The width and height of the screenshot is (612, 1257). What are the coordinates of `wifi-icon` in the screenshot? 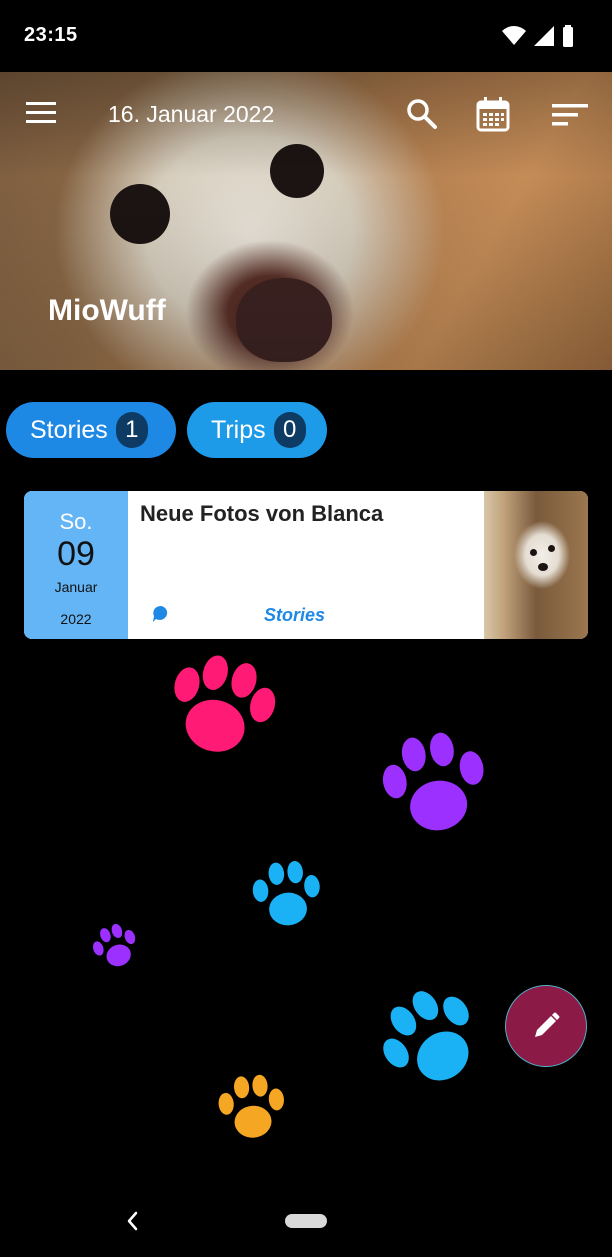 It's located at (514, 35).